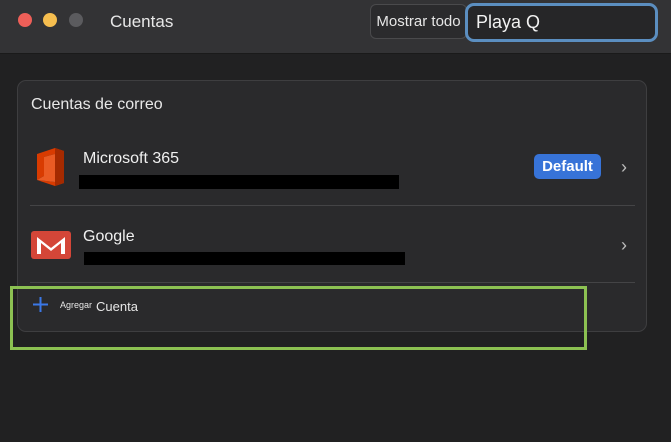  What do you see at coordinates (25, 20) in the screenshot?
I see `close-window-button` at bounding box center [25, 20].